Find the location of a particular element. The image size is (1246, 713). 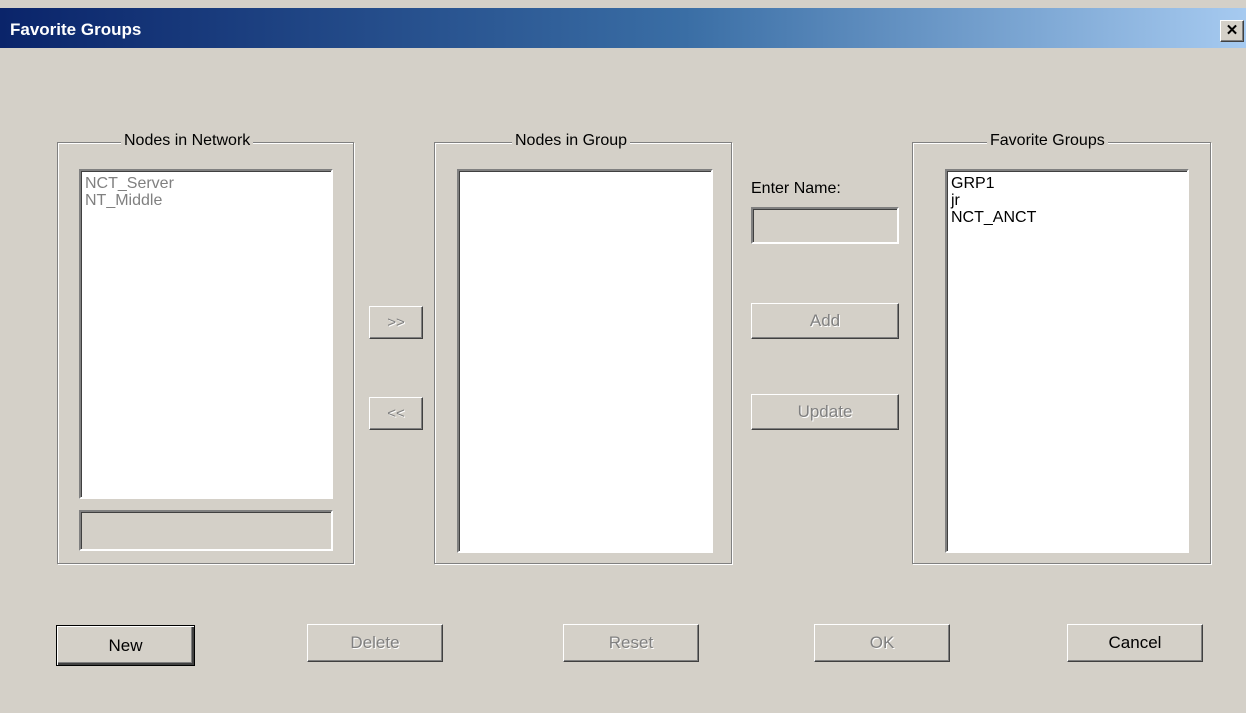

group-name-input is located at coordinates (825, 225).